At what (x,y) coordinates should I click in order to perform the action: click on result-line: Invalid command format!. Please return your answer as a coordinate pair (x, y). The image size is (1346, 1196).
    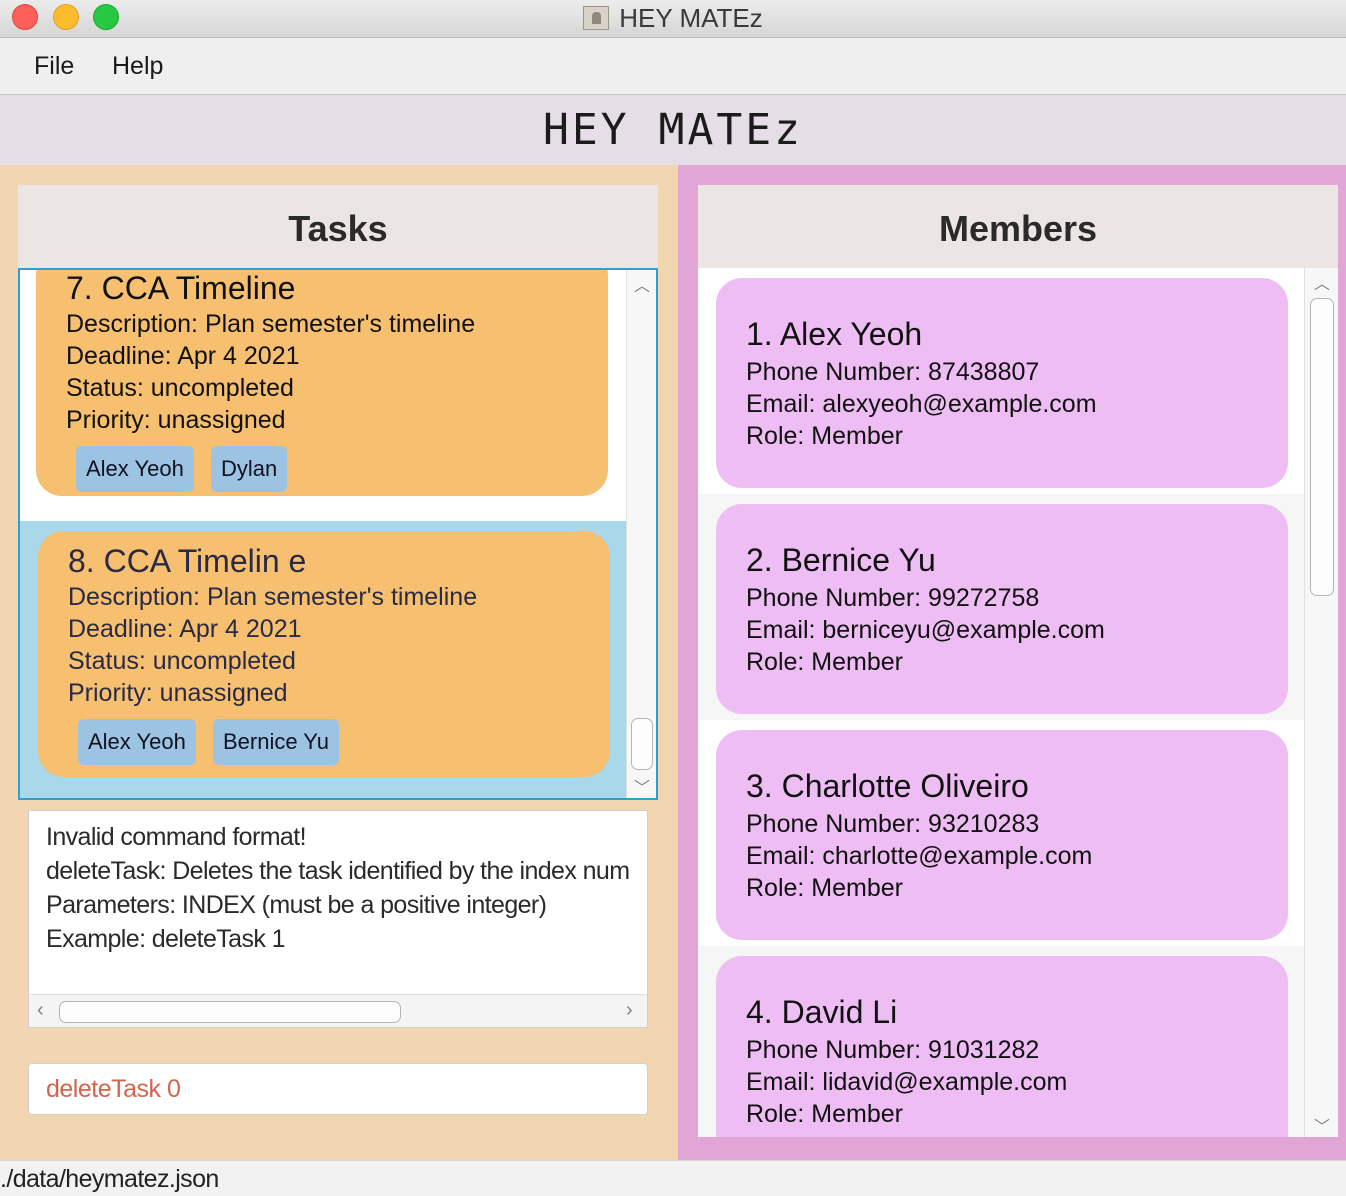
    Looking at the image, I should click on (176, 837).